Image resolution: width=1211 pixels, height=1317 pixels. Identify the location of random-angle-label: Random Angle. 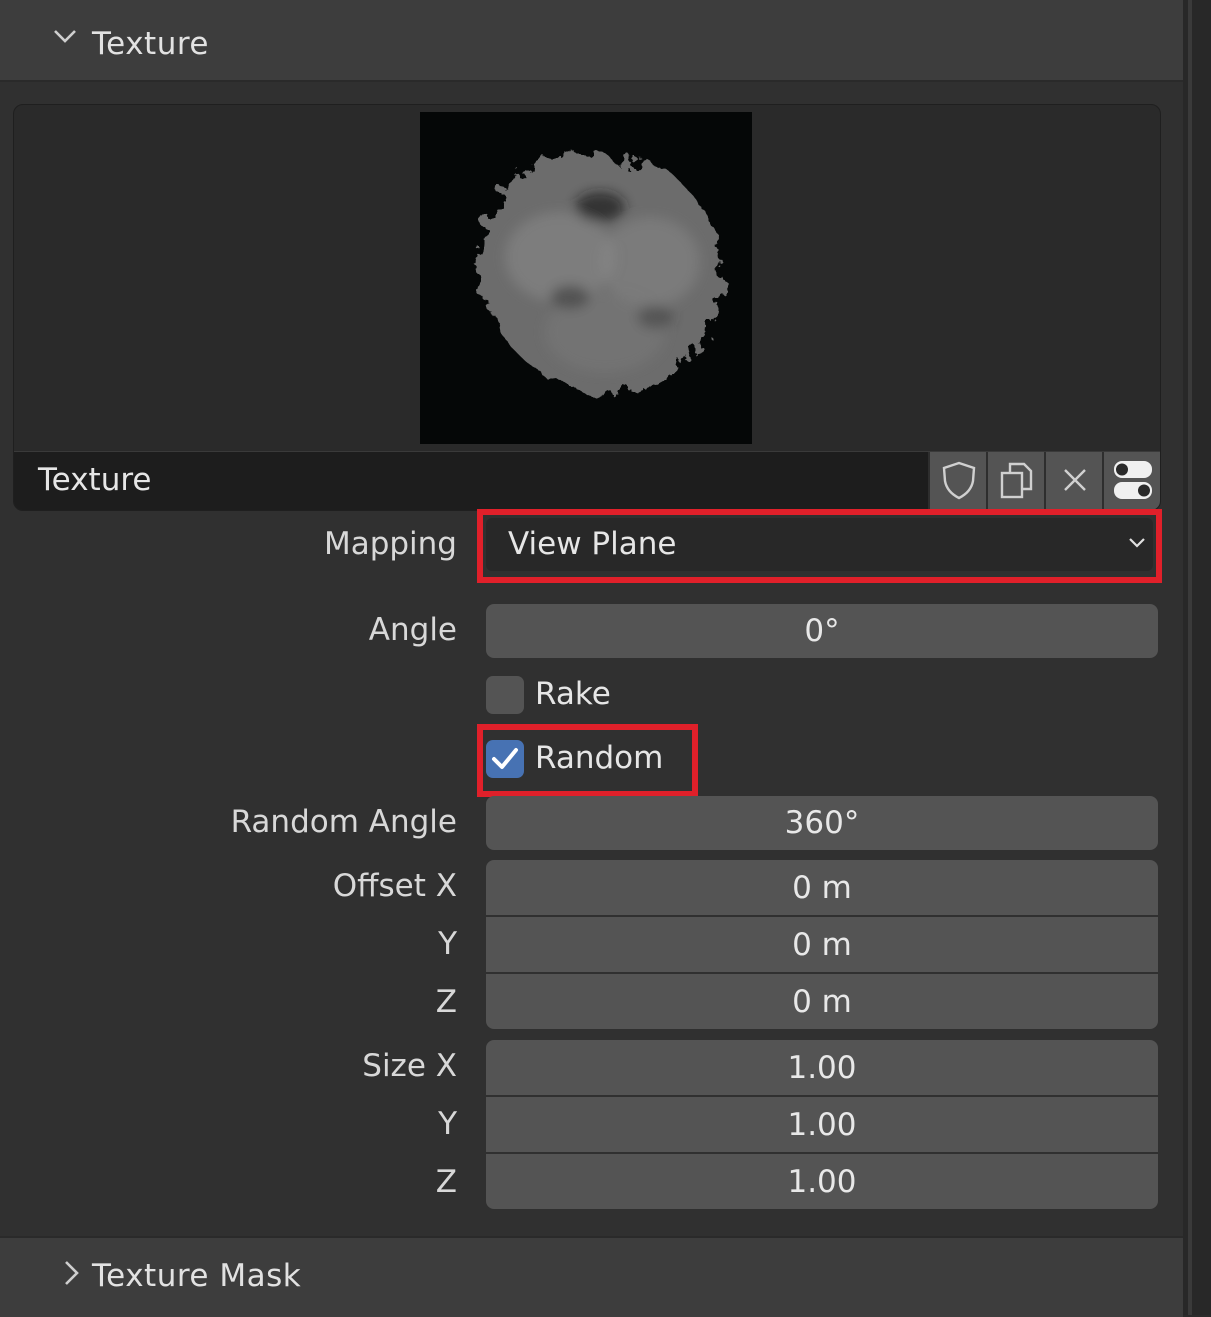
(343, 822).